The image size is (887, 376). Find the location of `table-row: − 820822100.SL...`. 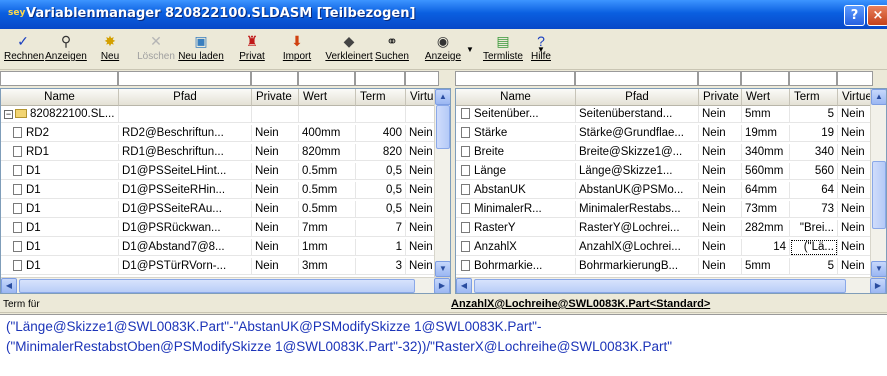

table-row: − 820822100.SL... is located at coordinates (225, 114).